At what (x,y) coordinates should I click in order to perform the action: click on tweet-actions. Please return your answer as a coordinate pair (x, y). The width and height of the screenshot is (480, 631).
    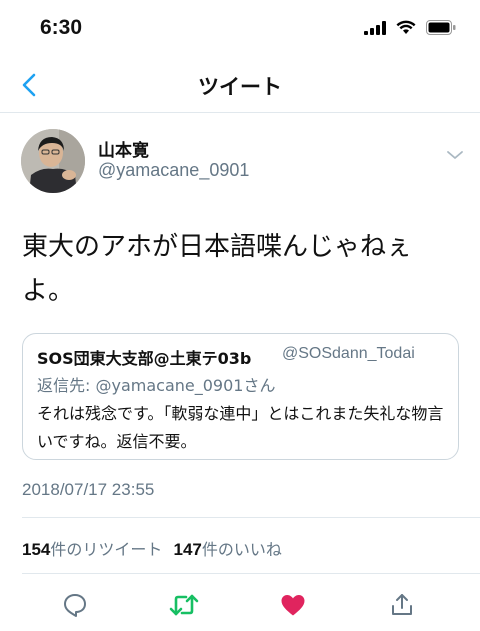
    Looking at the image, I should click on (240, 605).